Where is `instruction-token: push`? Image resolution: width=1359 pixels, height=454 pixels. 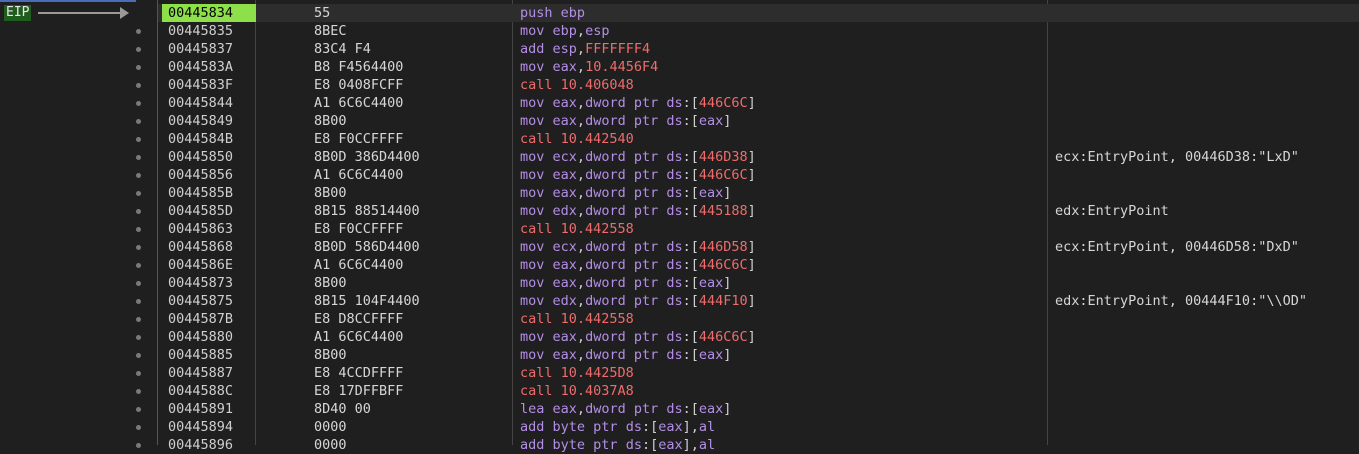 instruction-token: push is located at coordinates (536, 13).